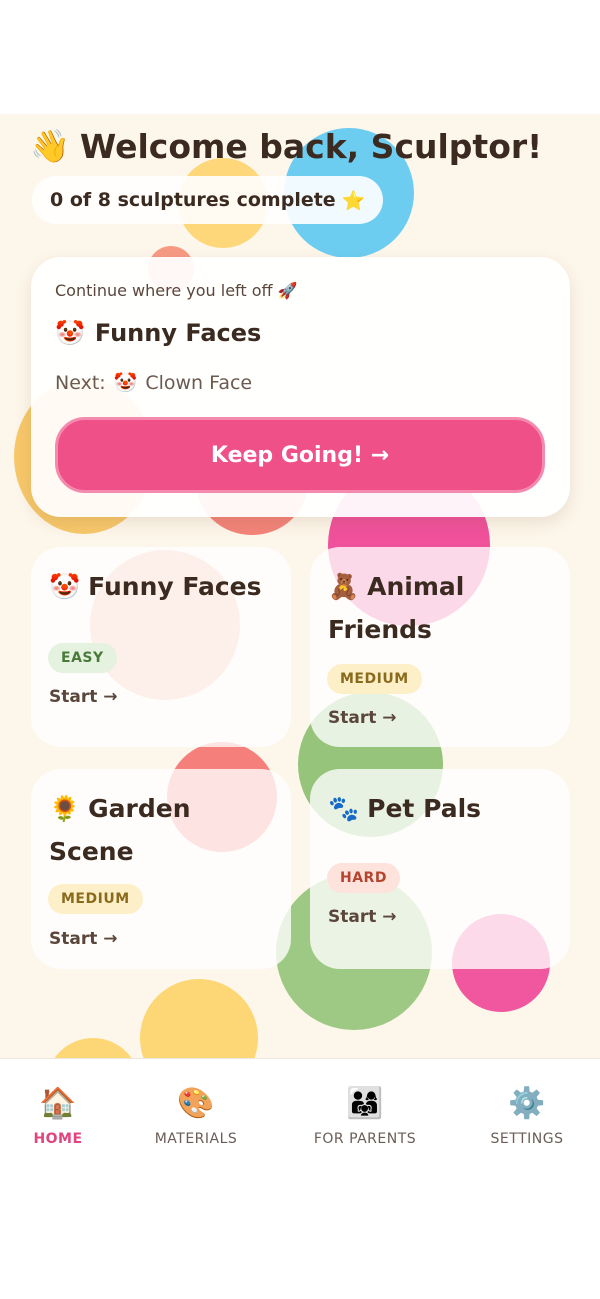 This screenshot has height=1299, width=600. What do you see at coordinates (196, 1103) in the screenshot?
I see `palette-icon: 🎨` at bounding box center [196, 1103].